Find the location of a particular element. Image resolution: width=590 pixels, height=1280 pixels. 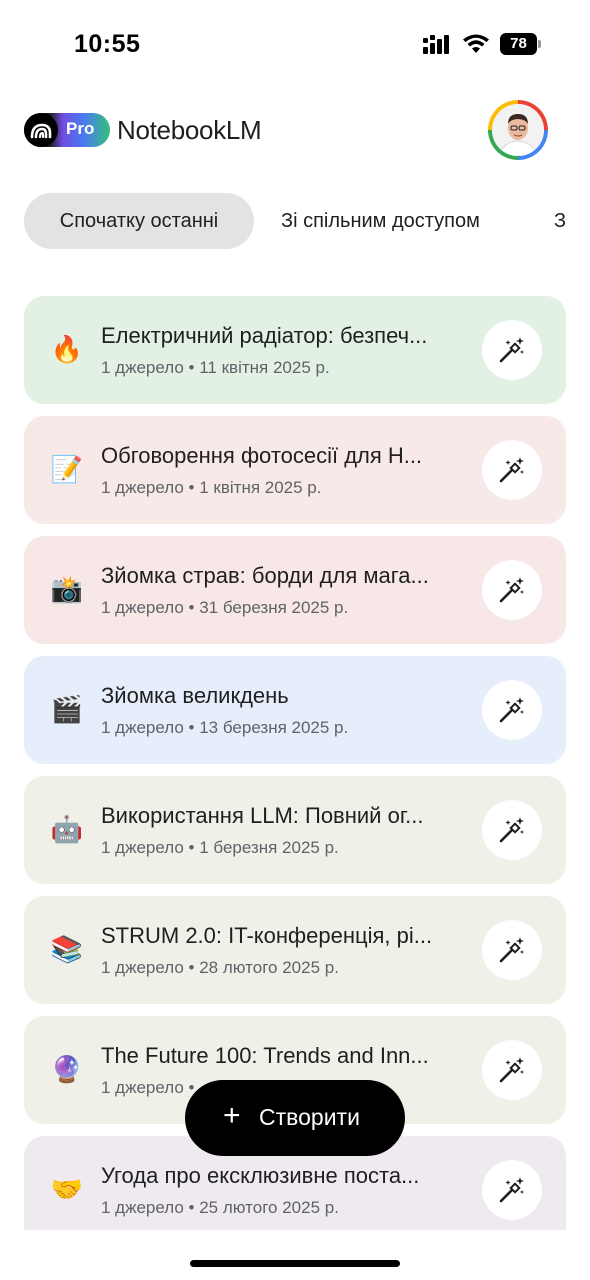

create-button: + Створити is located at coordinates (295, 1118).